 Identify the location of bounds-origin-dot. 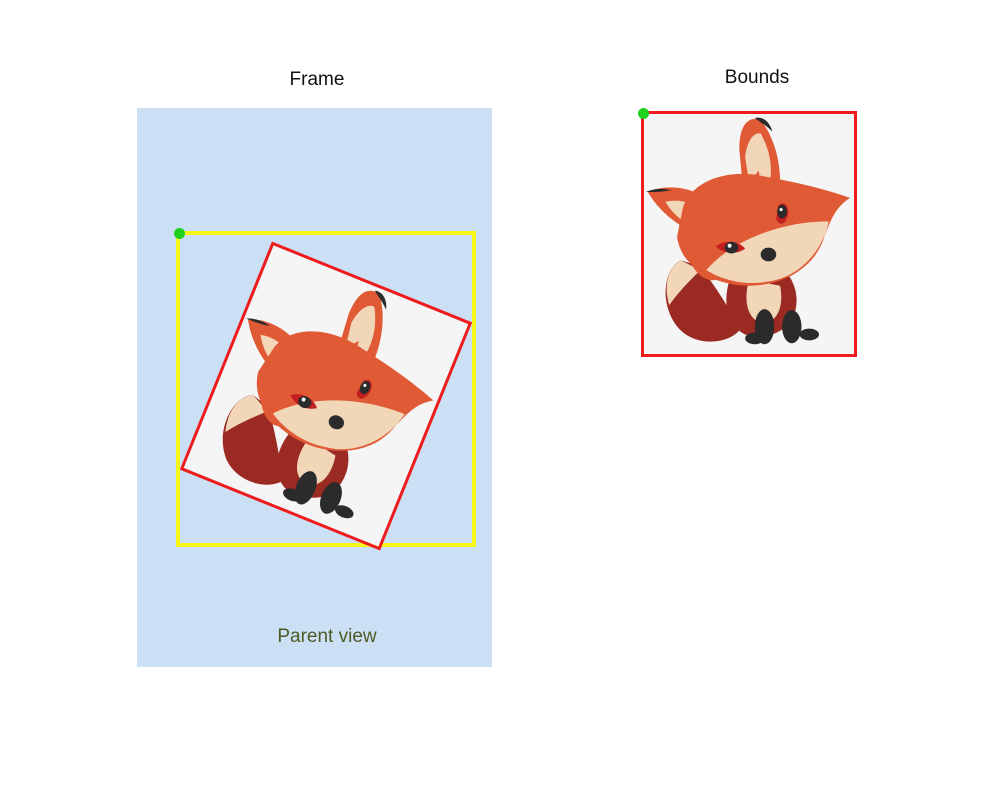
(643, 113).